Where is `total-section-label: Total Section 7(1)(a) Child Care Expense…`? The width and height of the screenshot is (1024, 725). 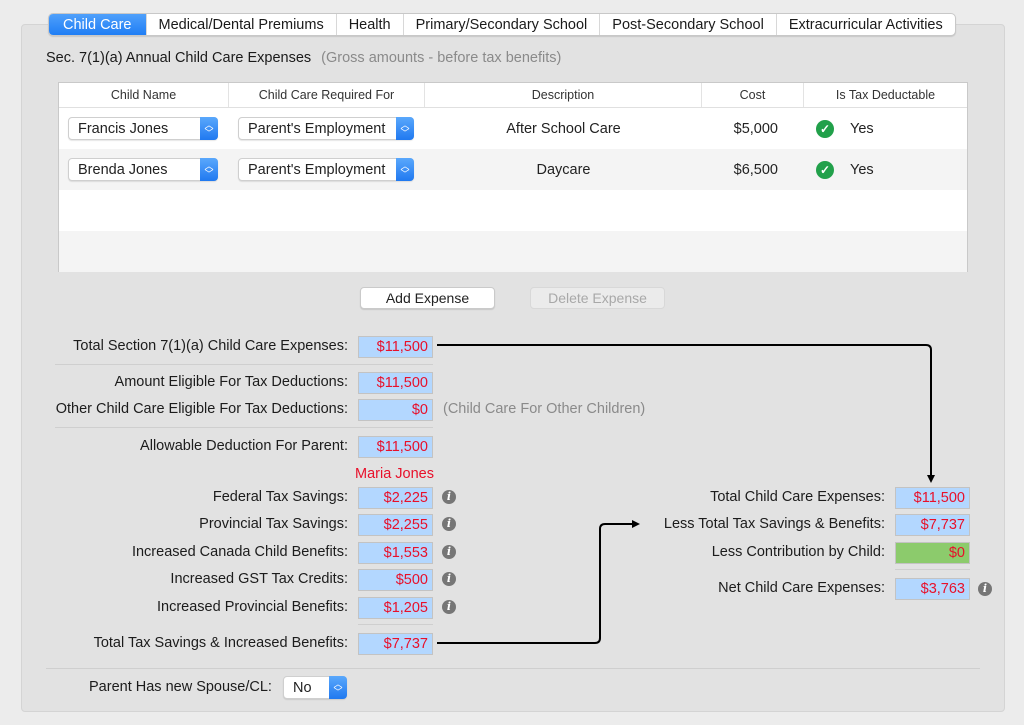
total-section-label: Total Section 7(1)(a) Child Care Expense… is located at coordinates (210, 346).